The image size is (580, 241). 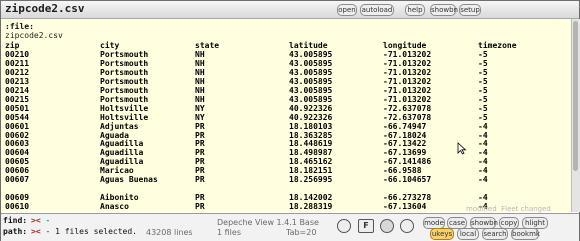 What do you see at coordinates (575, 96) in the screenshot?
I see `scrollbar-thumb` at bounding box center [575, 96].